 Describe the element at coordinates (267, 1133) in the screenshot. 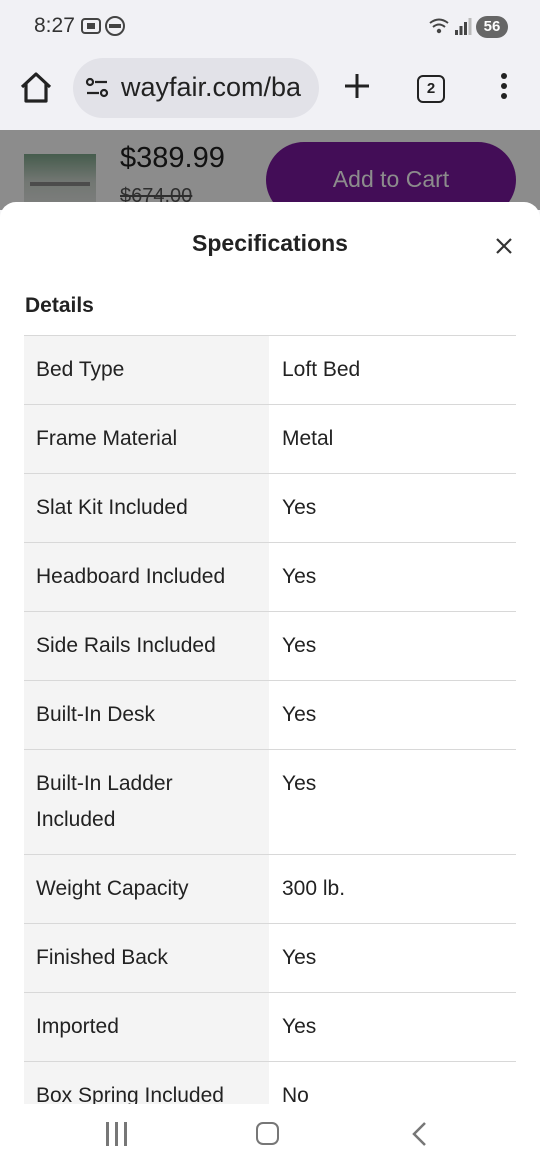

I see `home-nav-icon` at that location.